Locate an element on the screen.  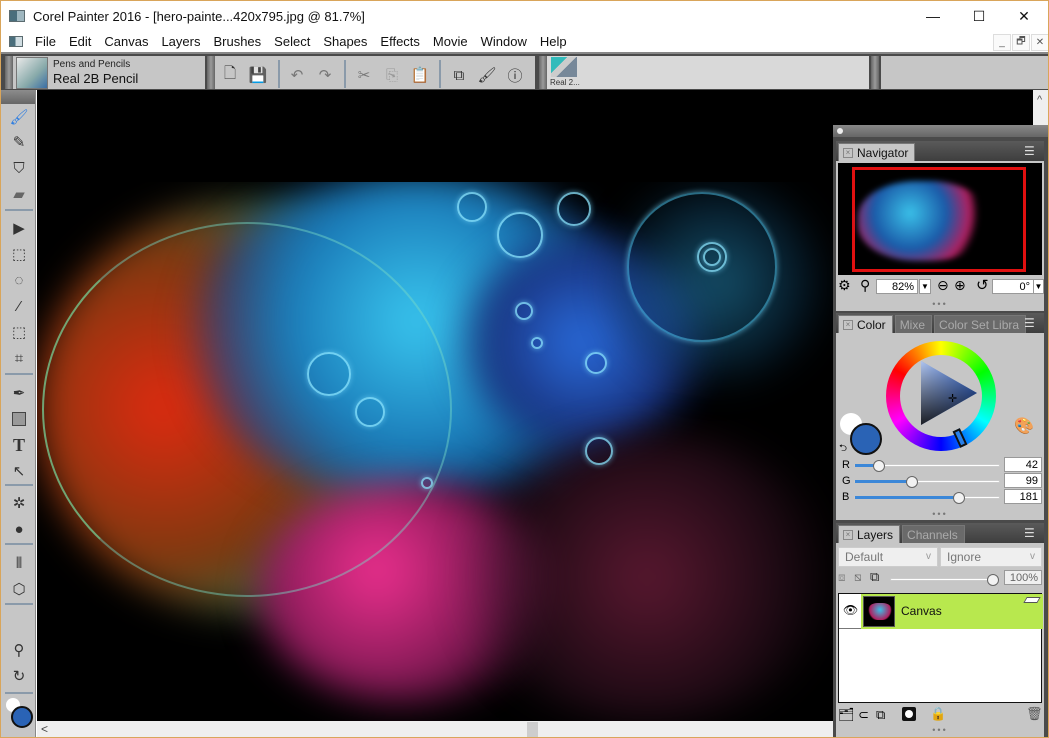
composite-method-dropdown: Default v is located at coordinates (888, 557).